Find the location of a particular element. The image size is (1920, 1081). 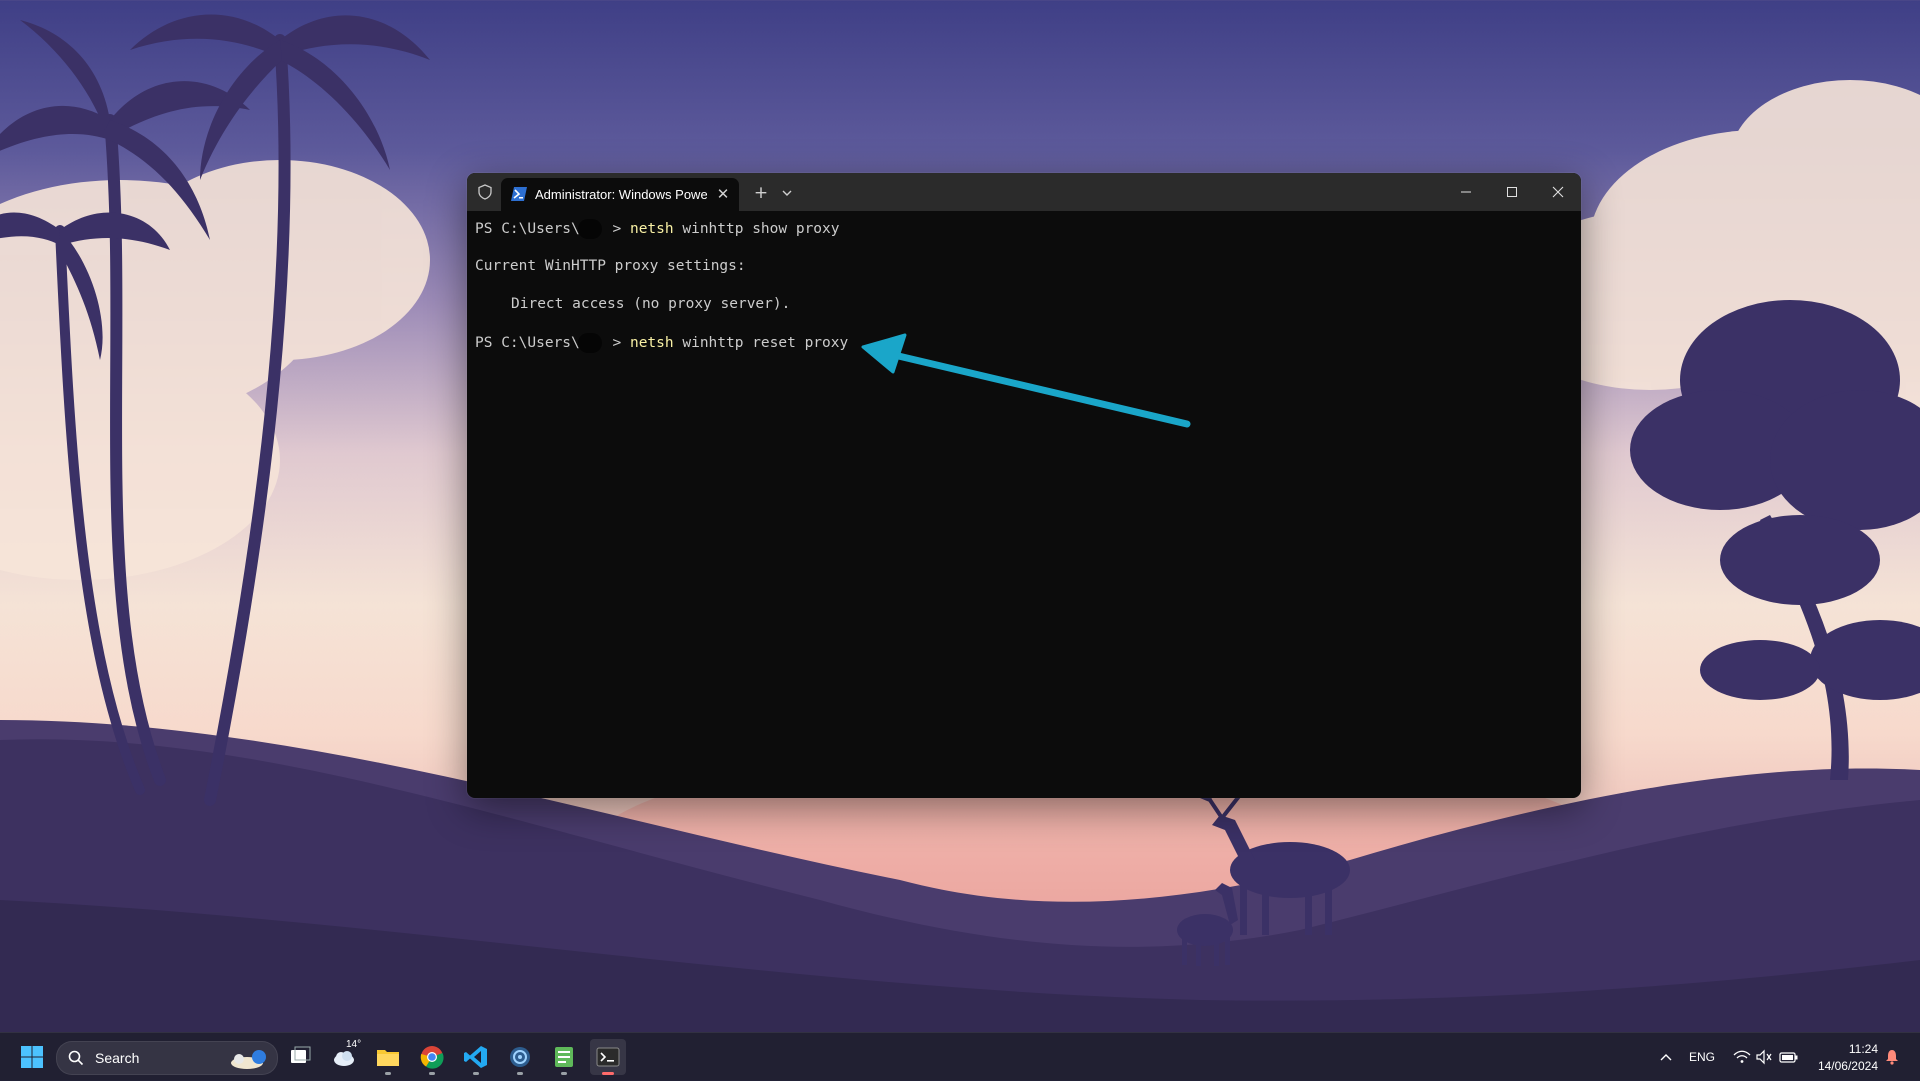

clock-time: 11:24 is located at coordinates (1848, 1049).